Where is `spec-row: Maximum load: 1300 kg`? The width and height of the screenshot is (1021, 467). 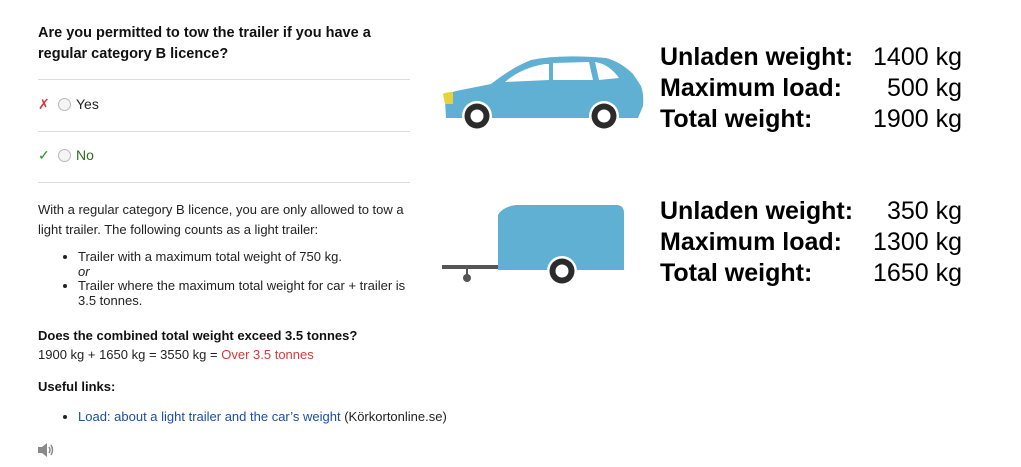 spec-row: Maximum load: 1300 kg is located at coordinates (811, 242).